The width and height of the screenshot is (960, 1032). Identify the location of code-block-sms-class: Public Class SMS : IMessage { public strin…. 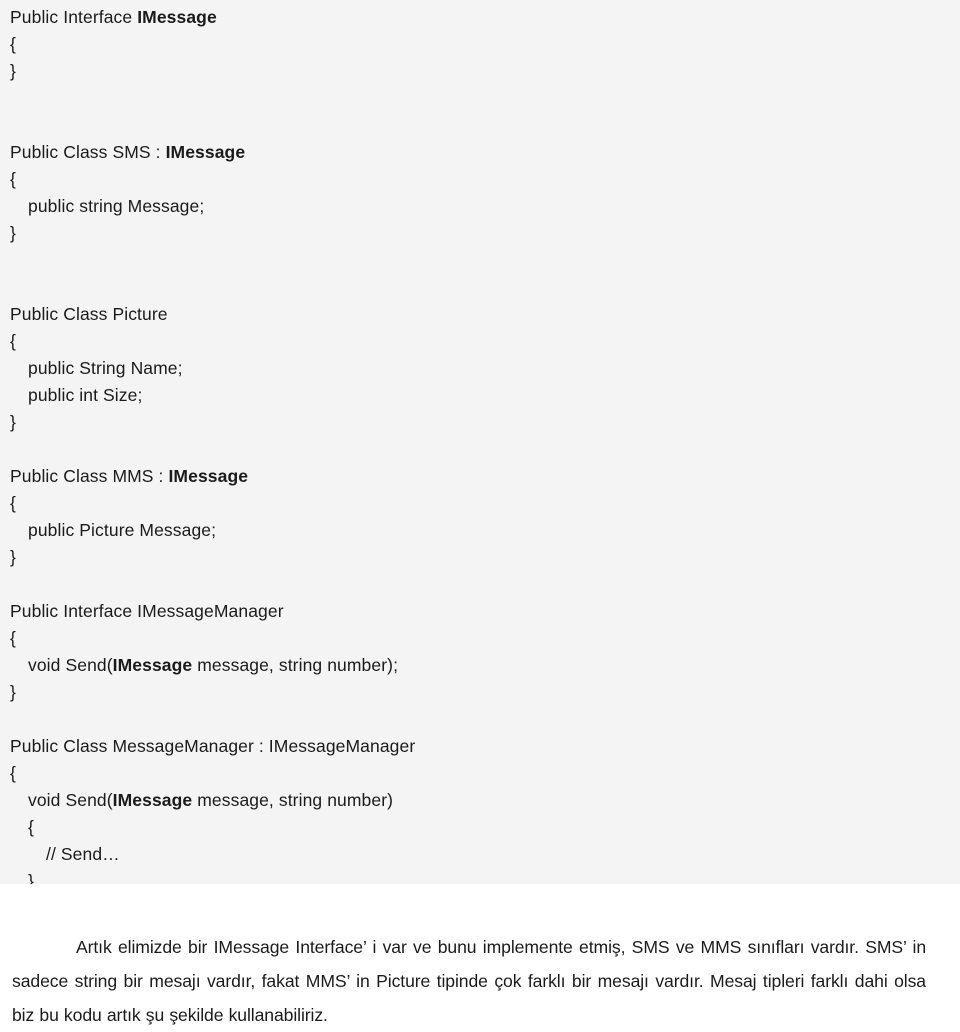
(480, 193).